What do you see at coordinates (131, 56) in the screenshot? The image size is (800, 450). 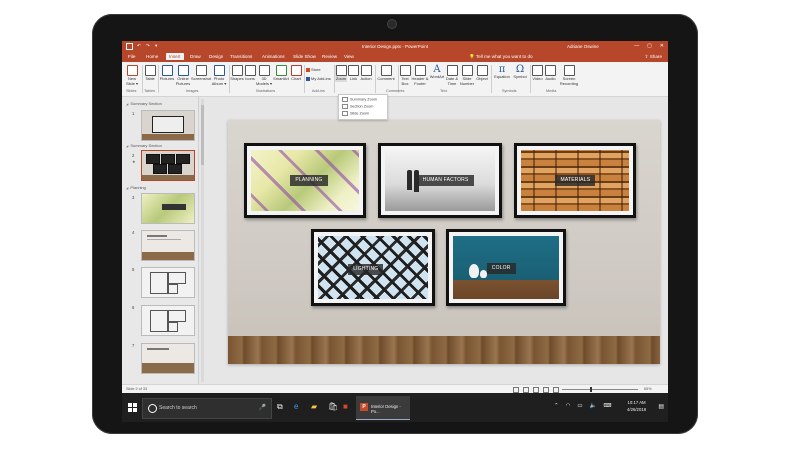 I see `tab-file: File` at bounding box center [131, 56].